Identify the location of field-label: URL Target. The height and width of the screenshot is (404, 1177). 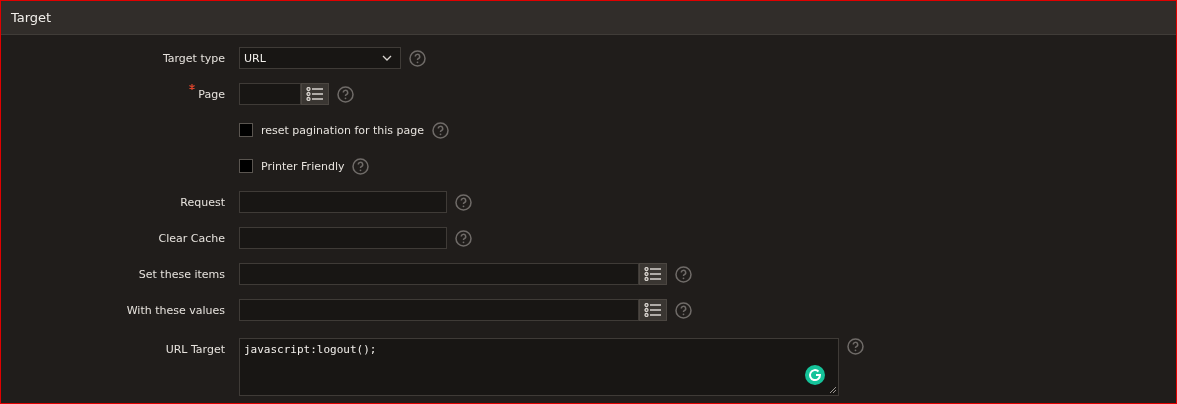
(195, 349).